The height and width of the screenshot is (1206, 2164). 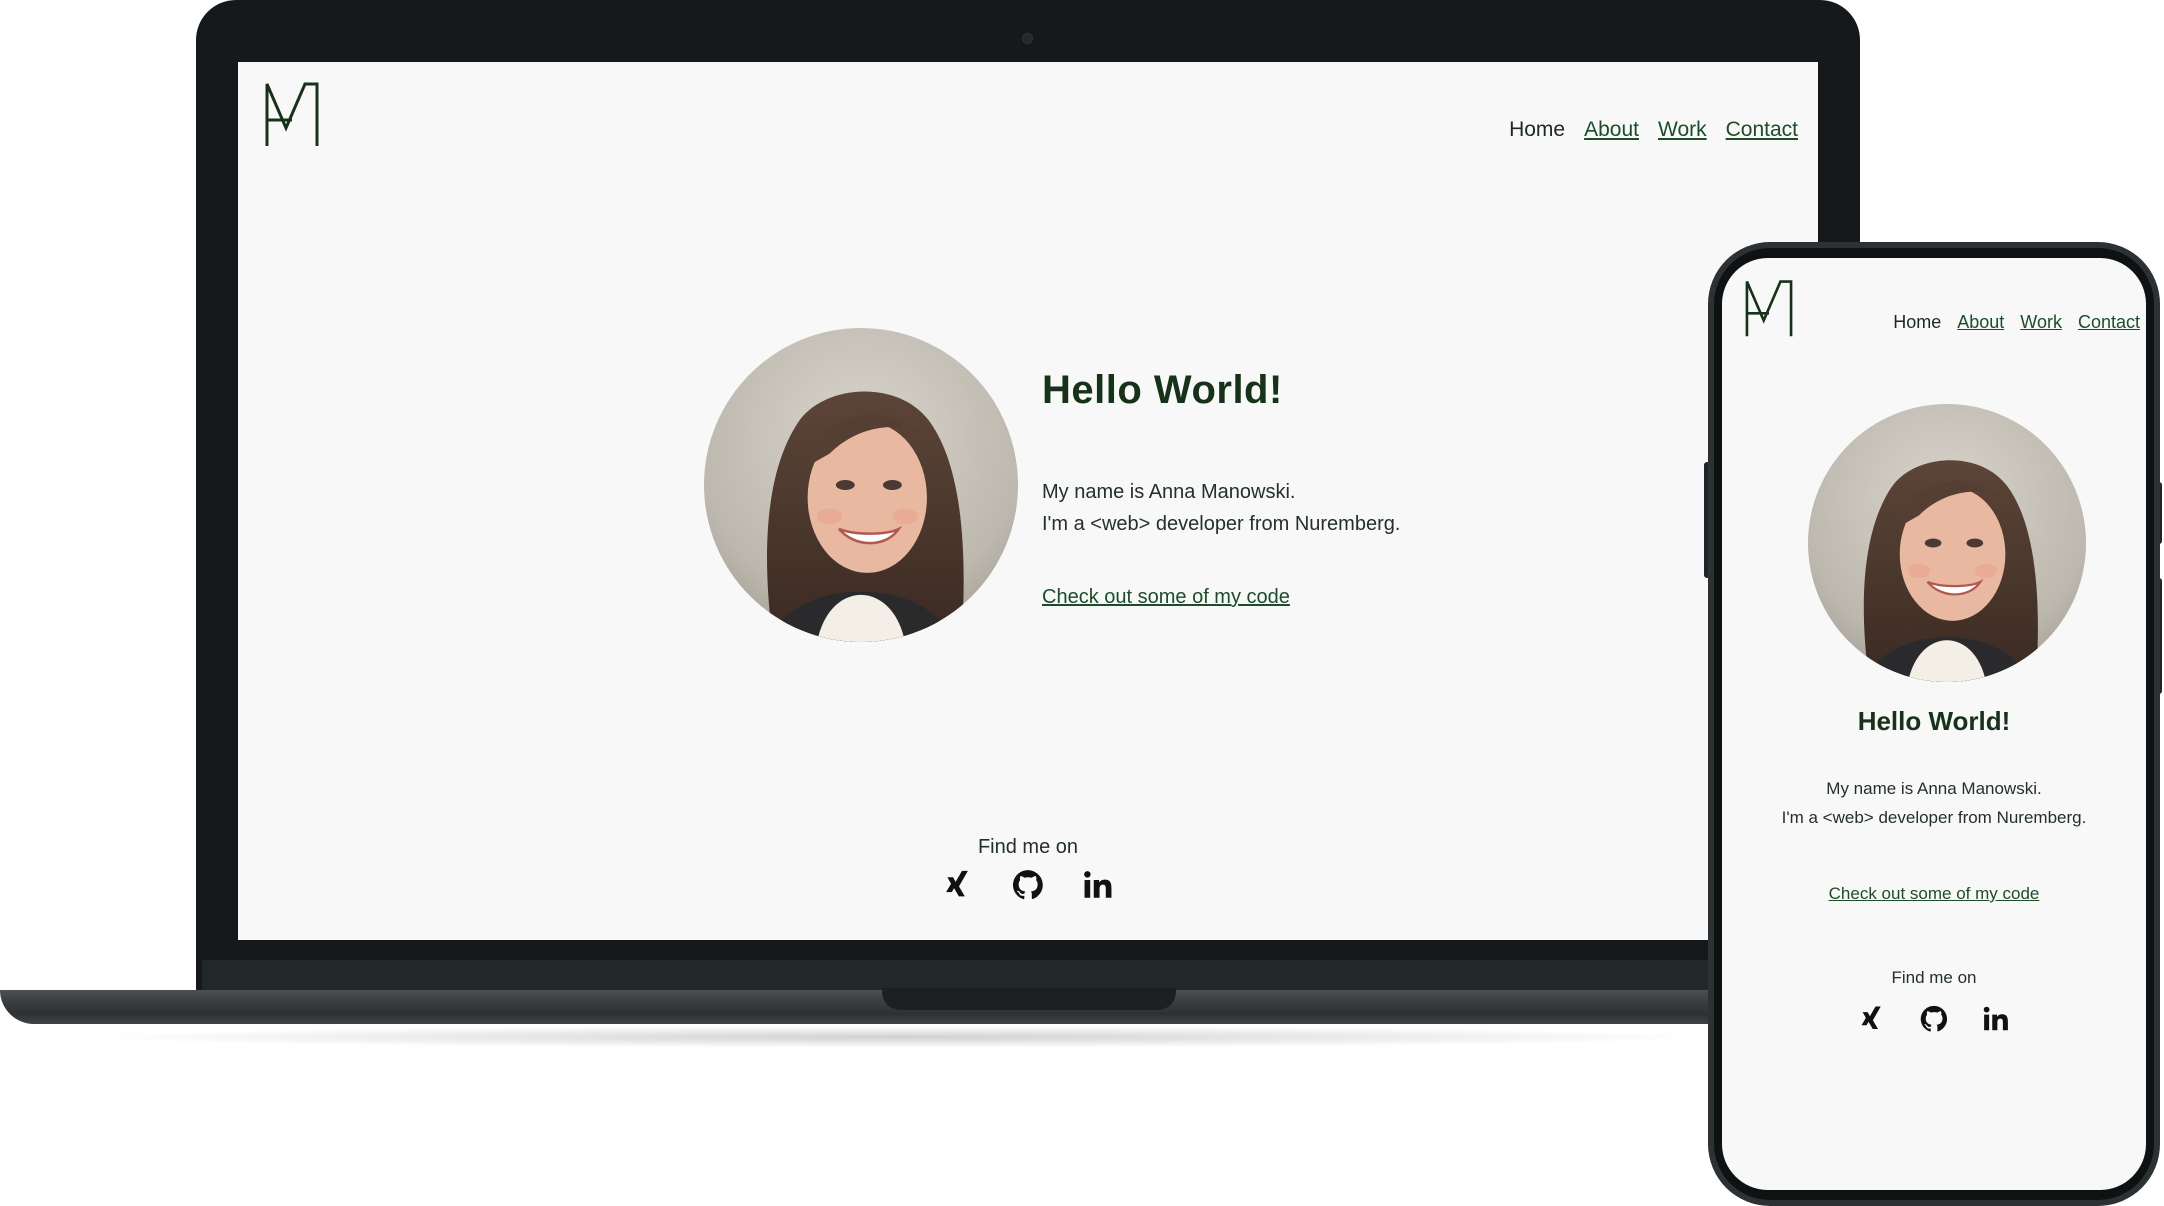 I want to click on laptop-camera, so click(x=1027, y=38).